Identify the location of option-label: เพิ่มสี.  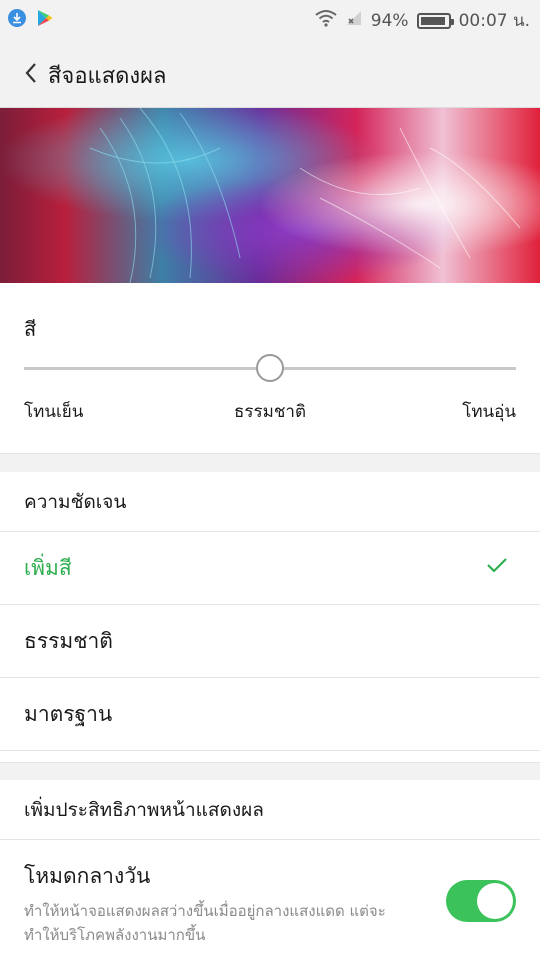
(48, 567).